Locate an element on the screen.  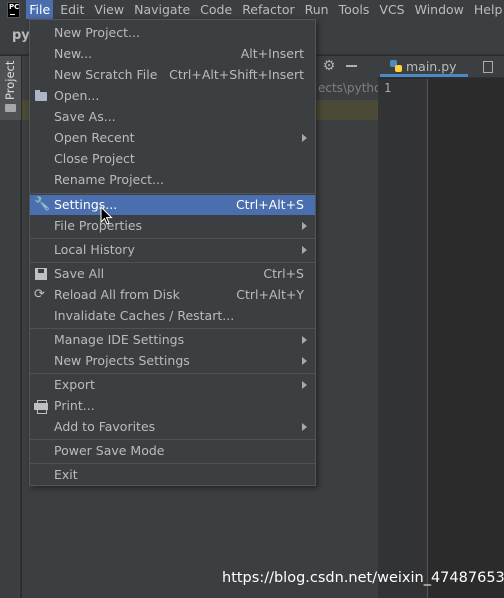
menu-window: Window is located at coordinates (439, 9).